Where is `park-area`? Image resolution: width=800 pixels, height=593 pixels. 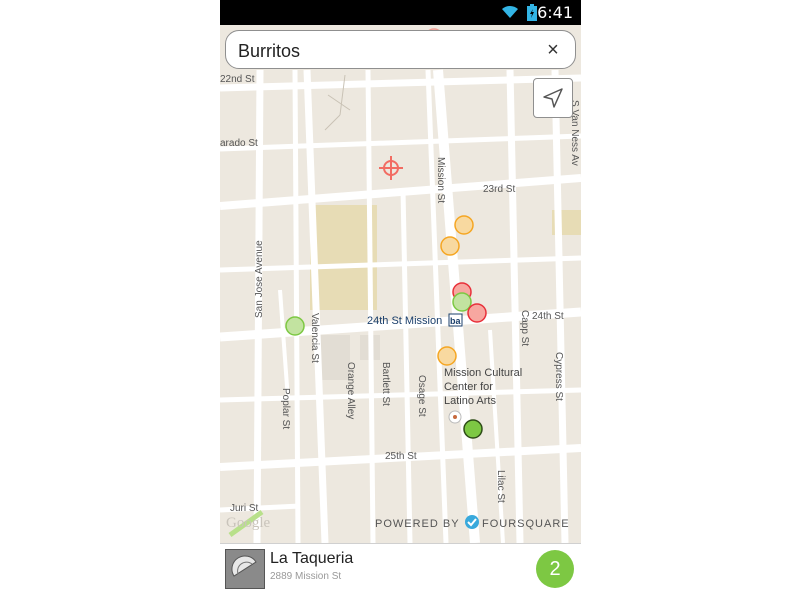 park-area is located at coordinates (343, 257).